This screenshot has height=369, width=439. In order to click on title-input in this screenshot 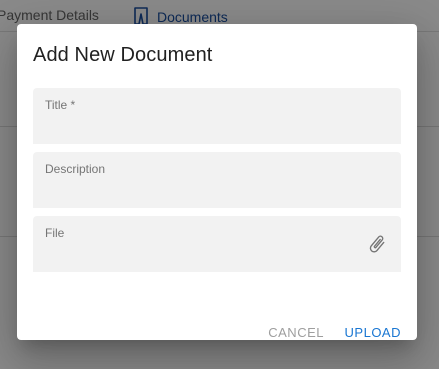, I will do `click(205, 126)`.